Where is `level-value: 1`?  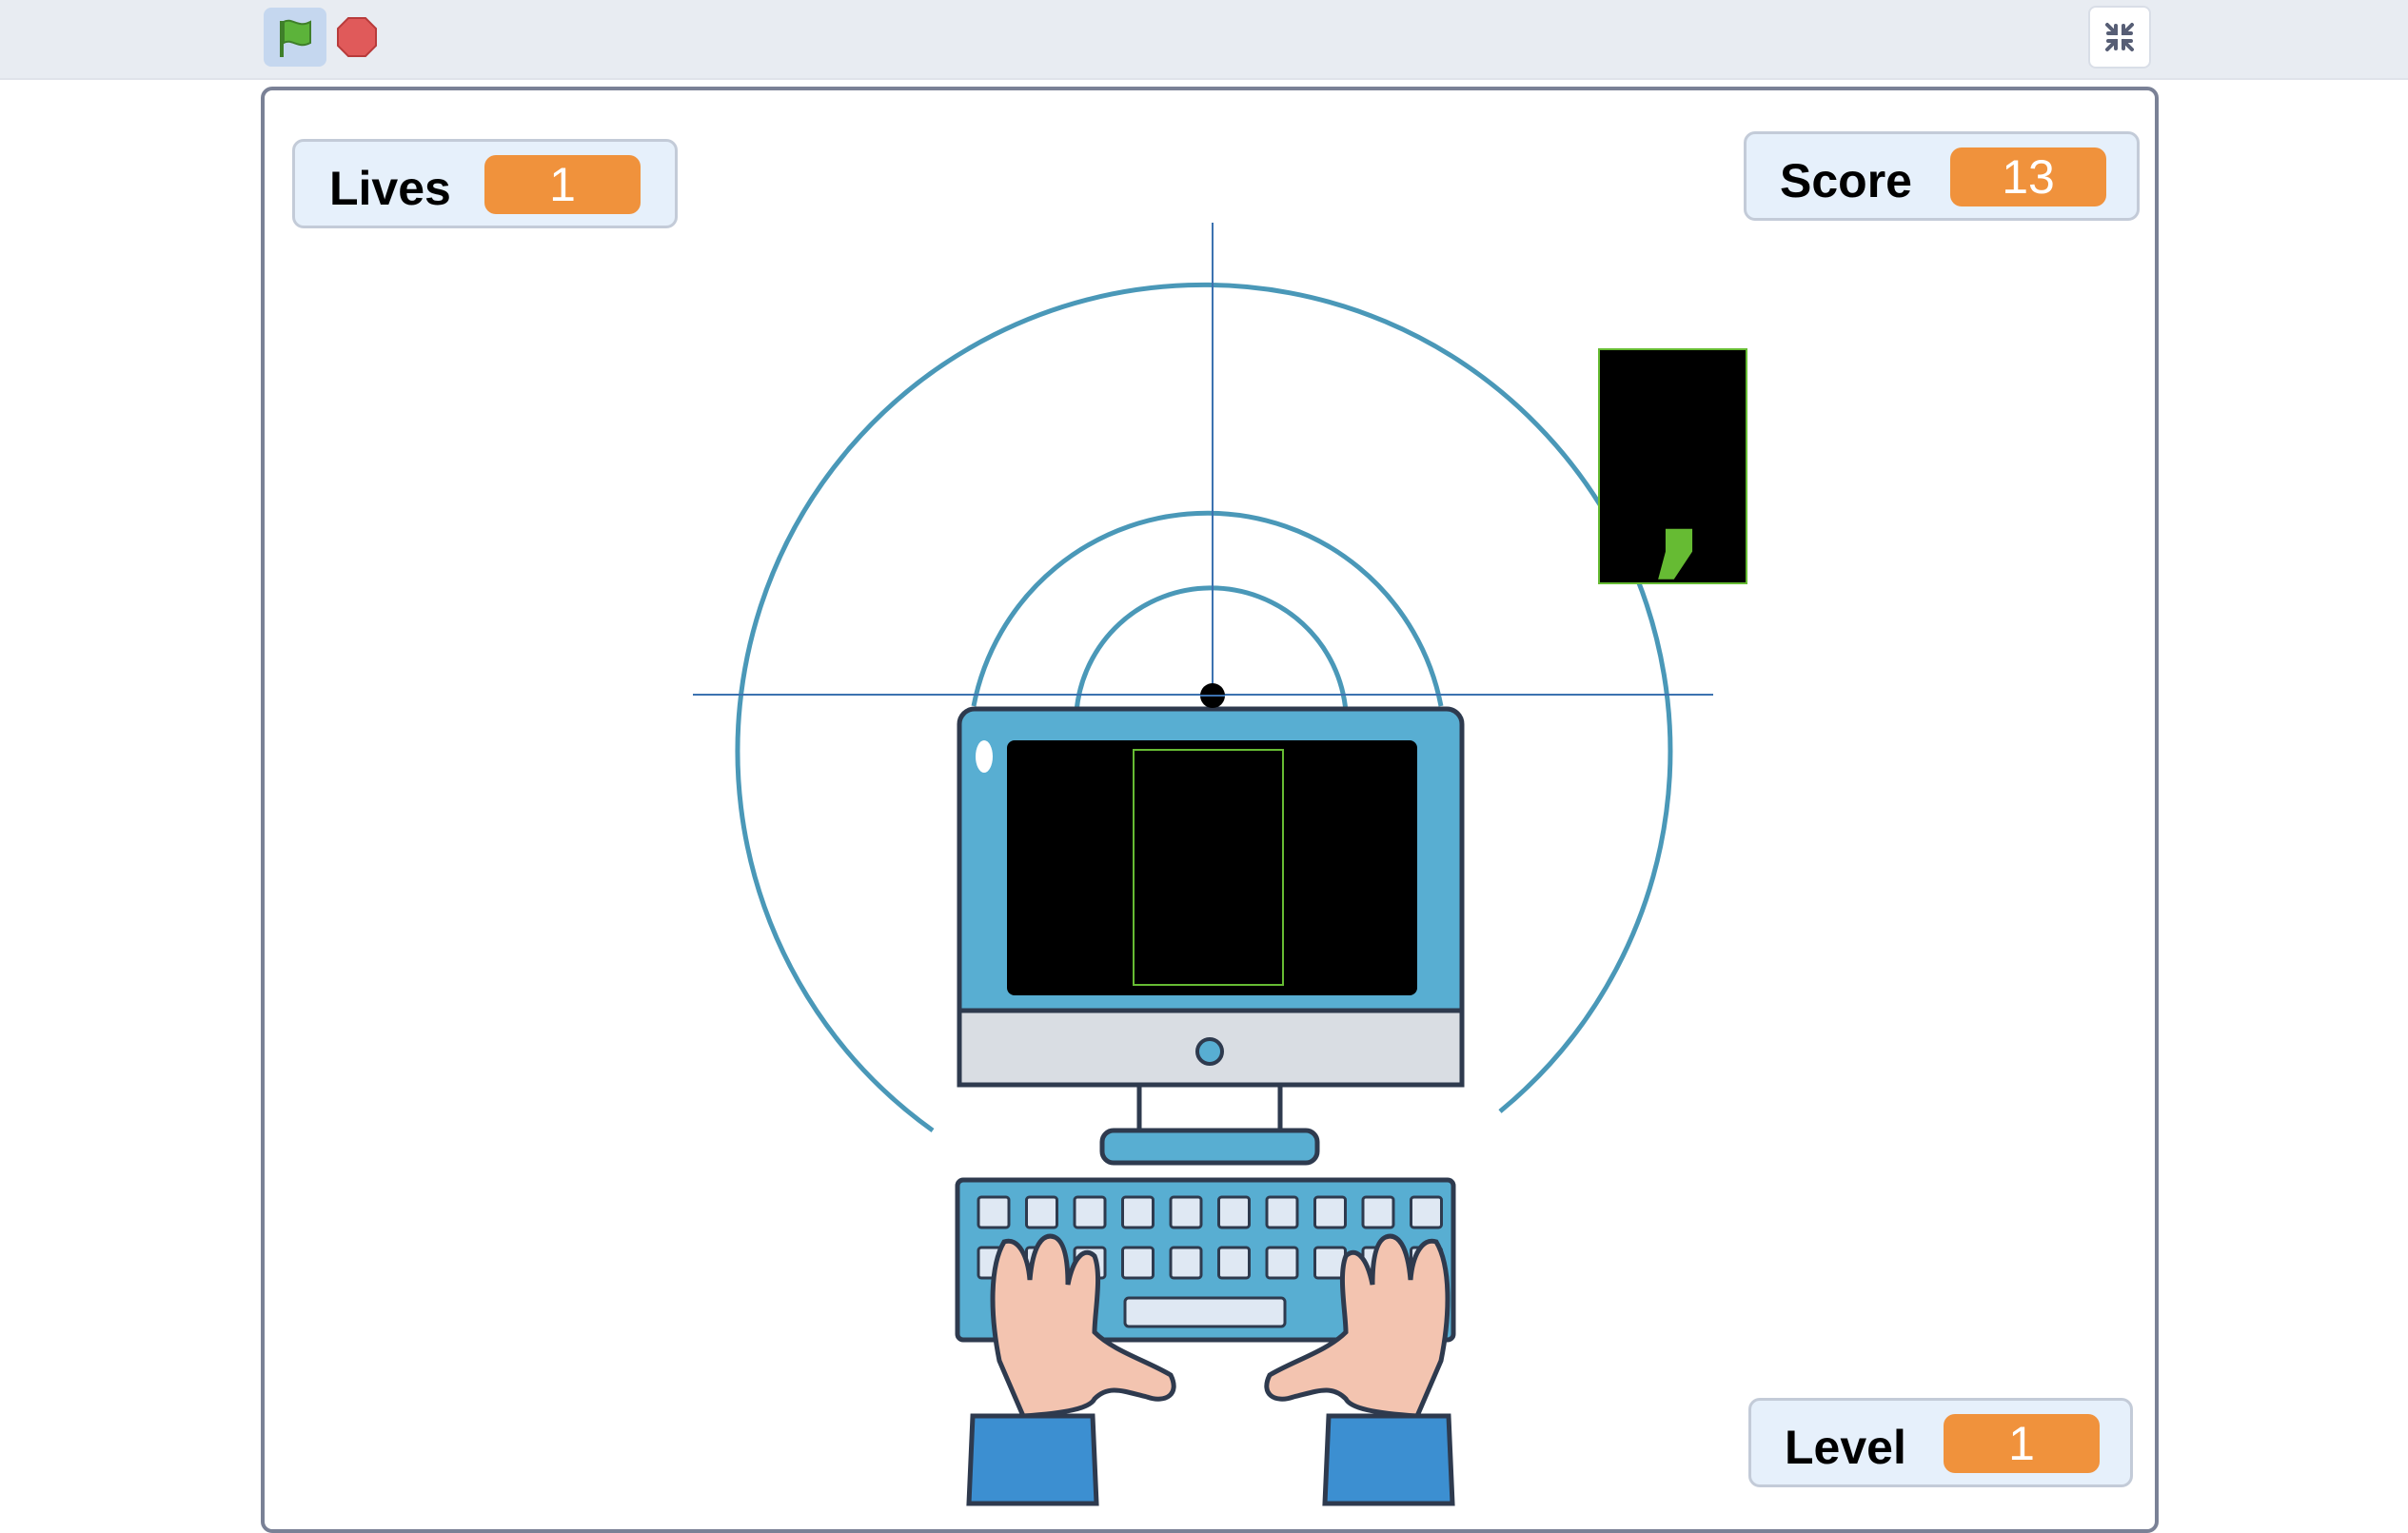 level-value: 1 is located at coordinates (2022, 1444).